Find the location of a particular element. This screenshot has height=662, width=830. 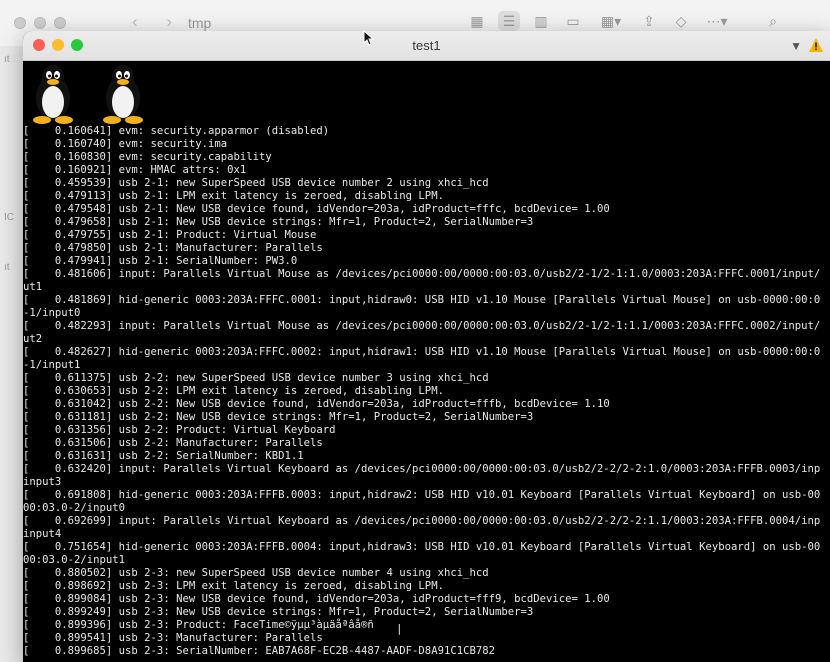

finder-title: tmp is located at coordinates (200, 23).